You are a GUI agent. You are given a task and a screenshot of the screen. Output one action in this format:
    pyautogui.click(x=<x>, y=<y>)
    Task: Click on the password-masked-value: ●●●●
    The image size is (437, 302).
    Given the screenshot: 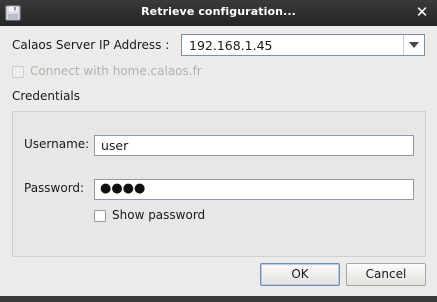 What is the action you would take?
    pyautogui.click(x=123, y=188)
    